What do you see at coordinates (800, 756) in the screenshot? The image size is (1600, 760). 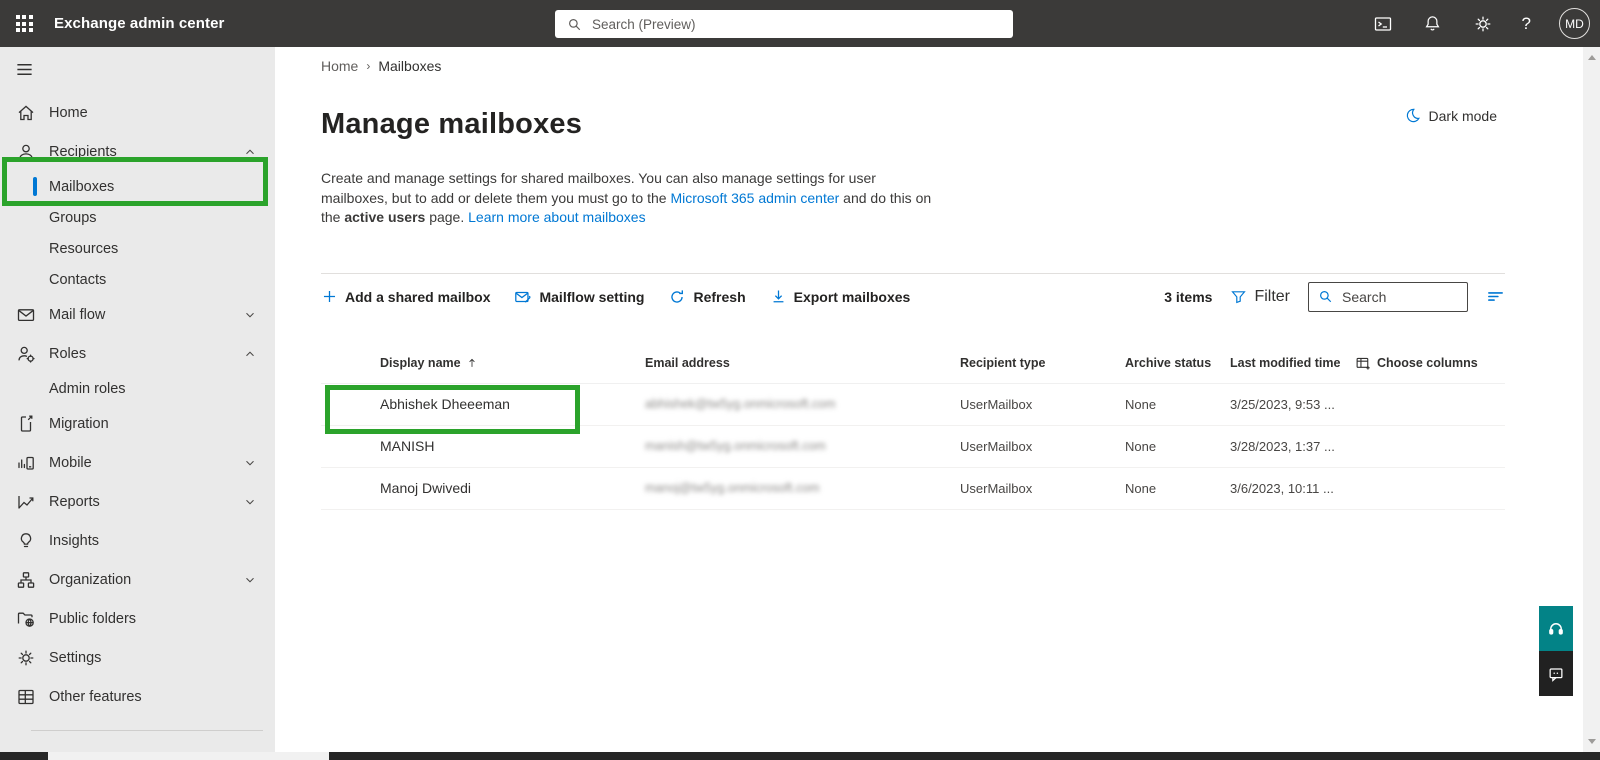 I see `horizontal-scrollbar` at bounding box center [800, 756].